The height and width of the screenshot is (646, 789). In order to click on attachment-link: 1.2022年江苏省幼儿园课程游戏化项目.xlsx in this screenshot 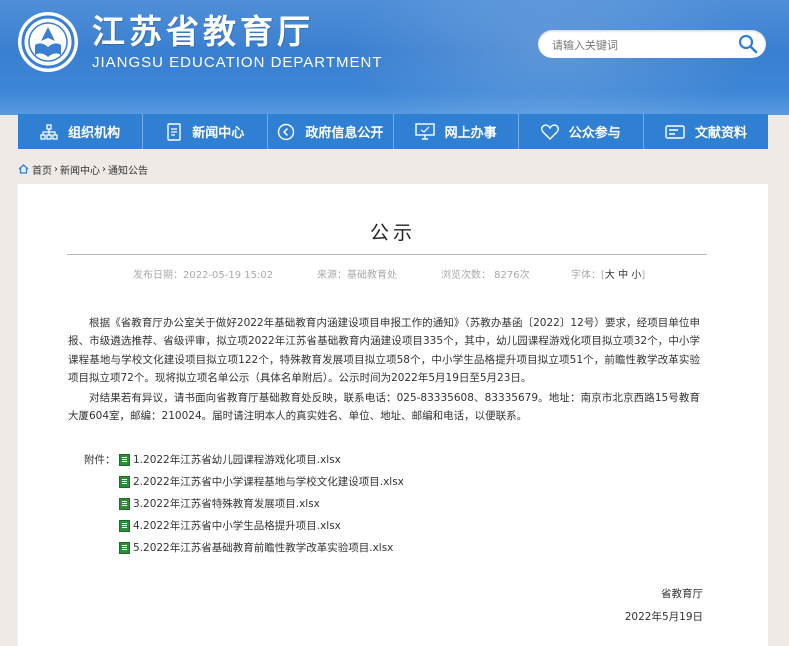, I will do `click(230, 459)`.